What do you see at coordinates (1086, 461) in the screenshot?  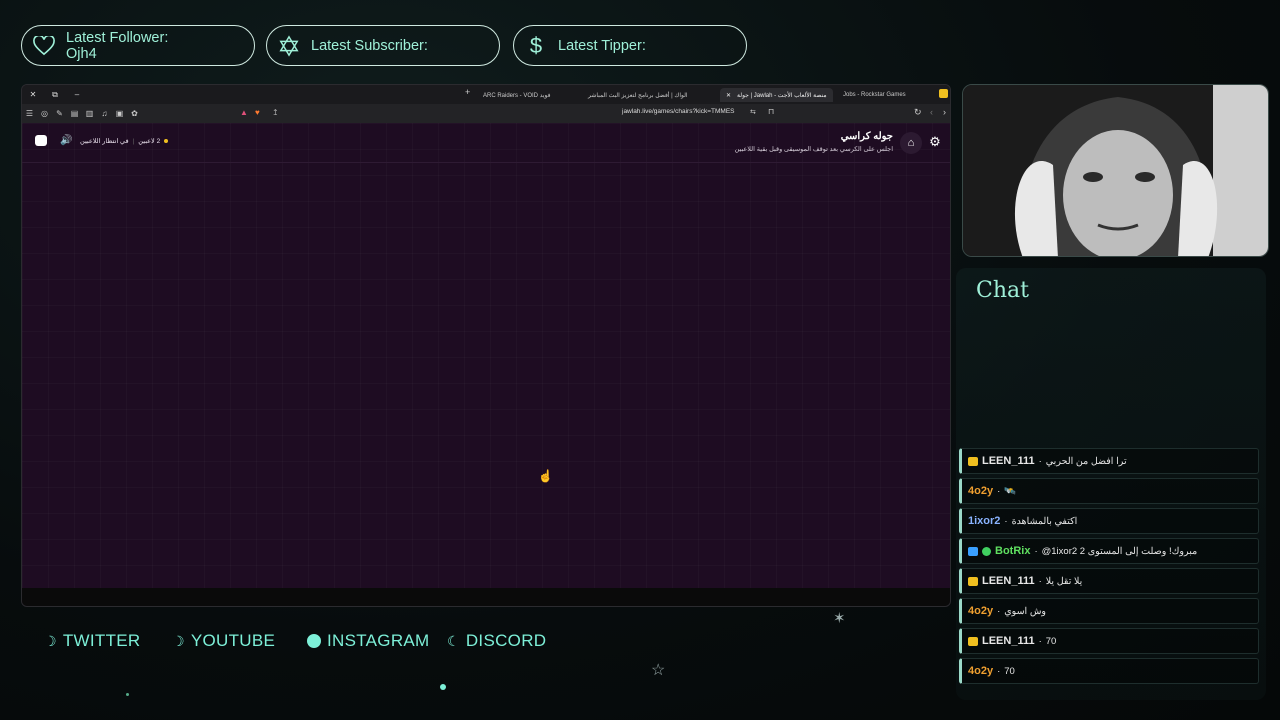 I see `chat-text: ترا افضل من الحربي` at bounding box center [1086, 461].